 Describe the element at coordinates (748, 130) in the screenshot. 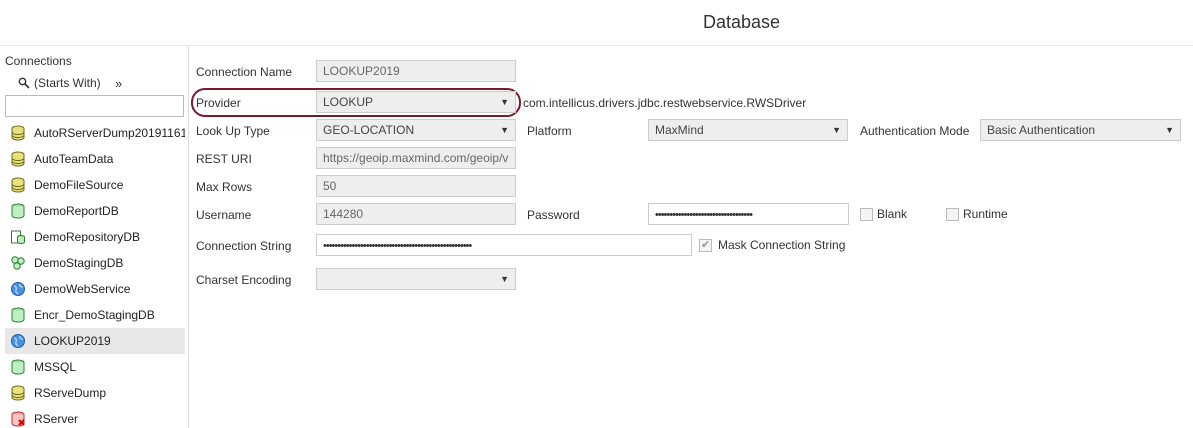

I see `platform-select: MaxMind ▼` at that location.